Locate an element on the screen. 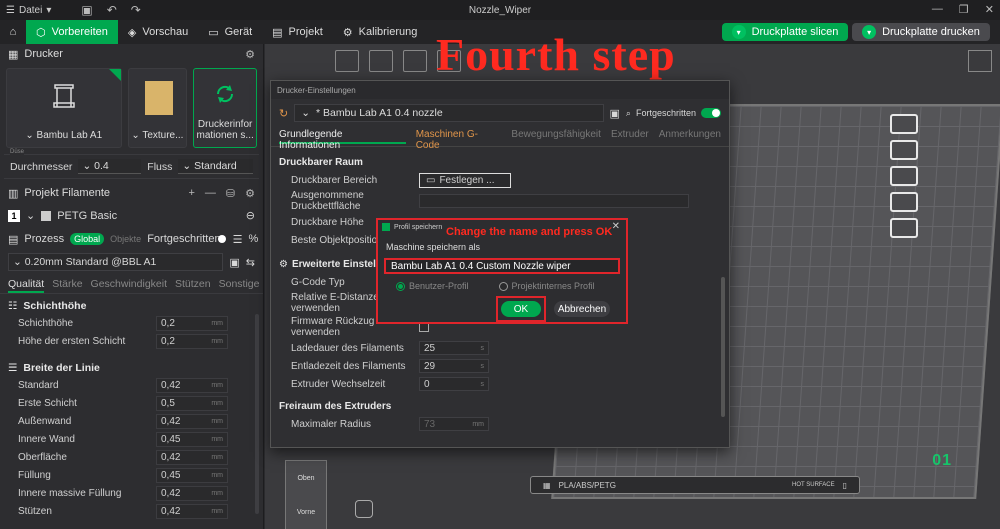  view-settings-icon is located at coordinates (980, 61).